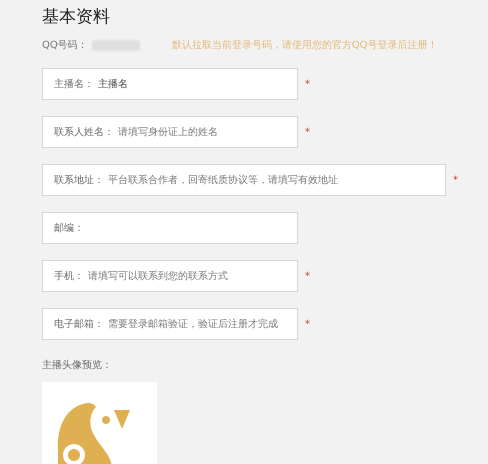 Image resolution: width=488 pixels, height=464 pixels. Describe the element at coordinates (244, 180) in the screenshot. I see `input-field: 联系地址： 平台联系合作者，回寄纸质协议等，请填写有效地址` at that location.